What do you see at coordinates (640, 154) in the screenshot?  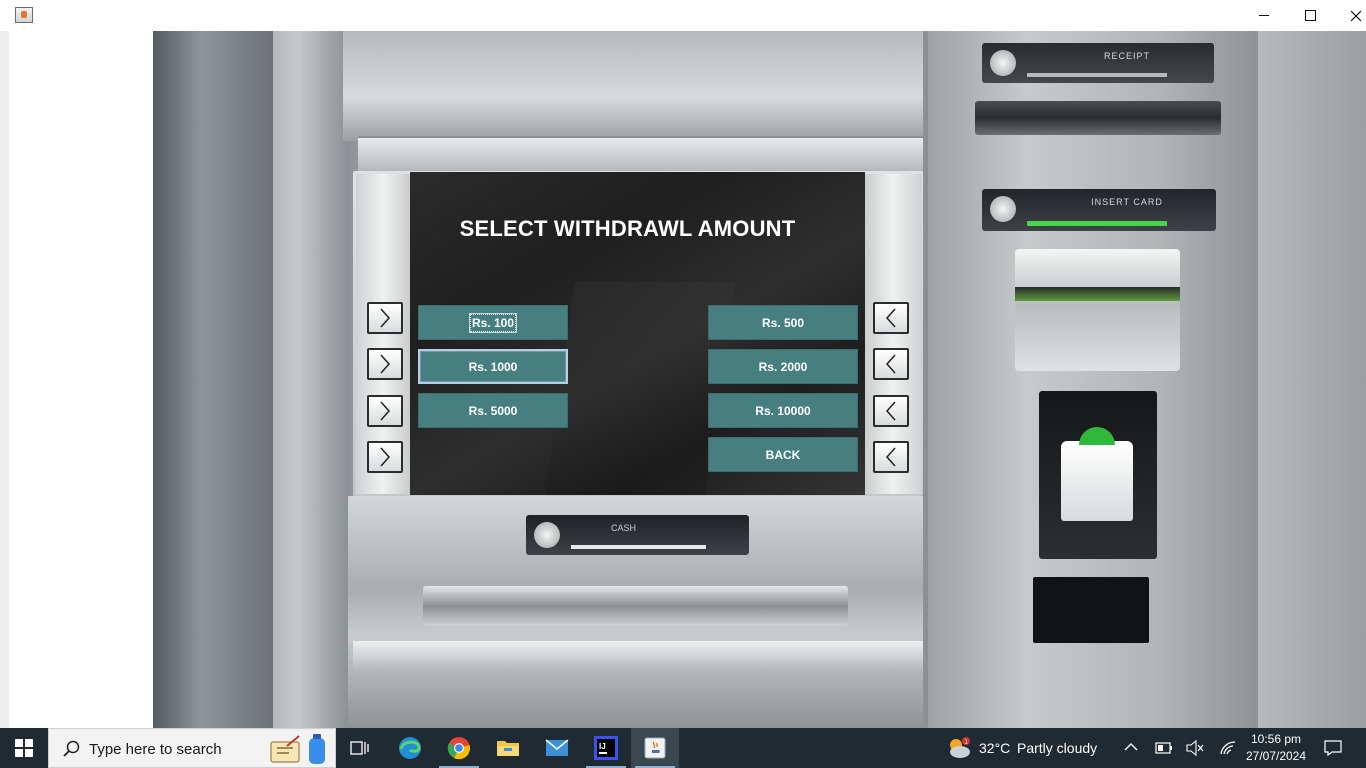 I see `atm-top-bar` at bounding box center [640, 154].